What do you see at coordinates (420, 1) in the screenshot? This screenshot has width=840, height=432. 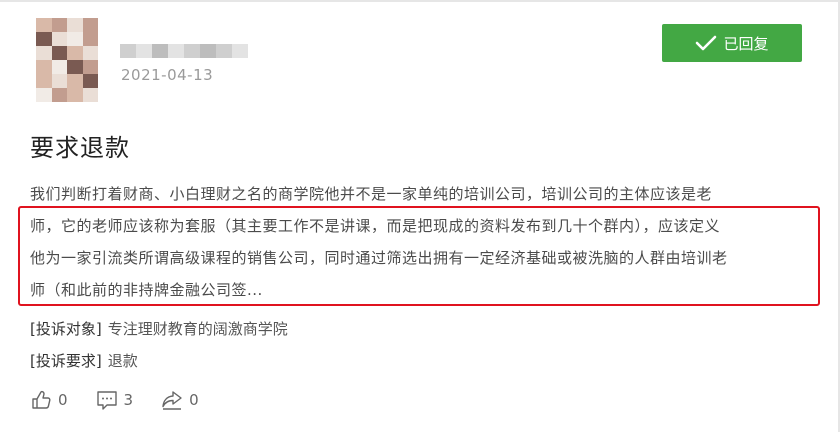 I see `top-divider` at bounding box center [420, 1].